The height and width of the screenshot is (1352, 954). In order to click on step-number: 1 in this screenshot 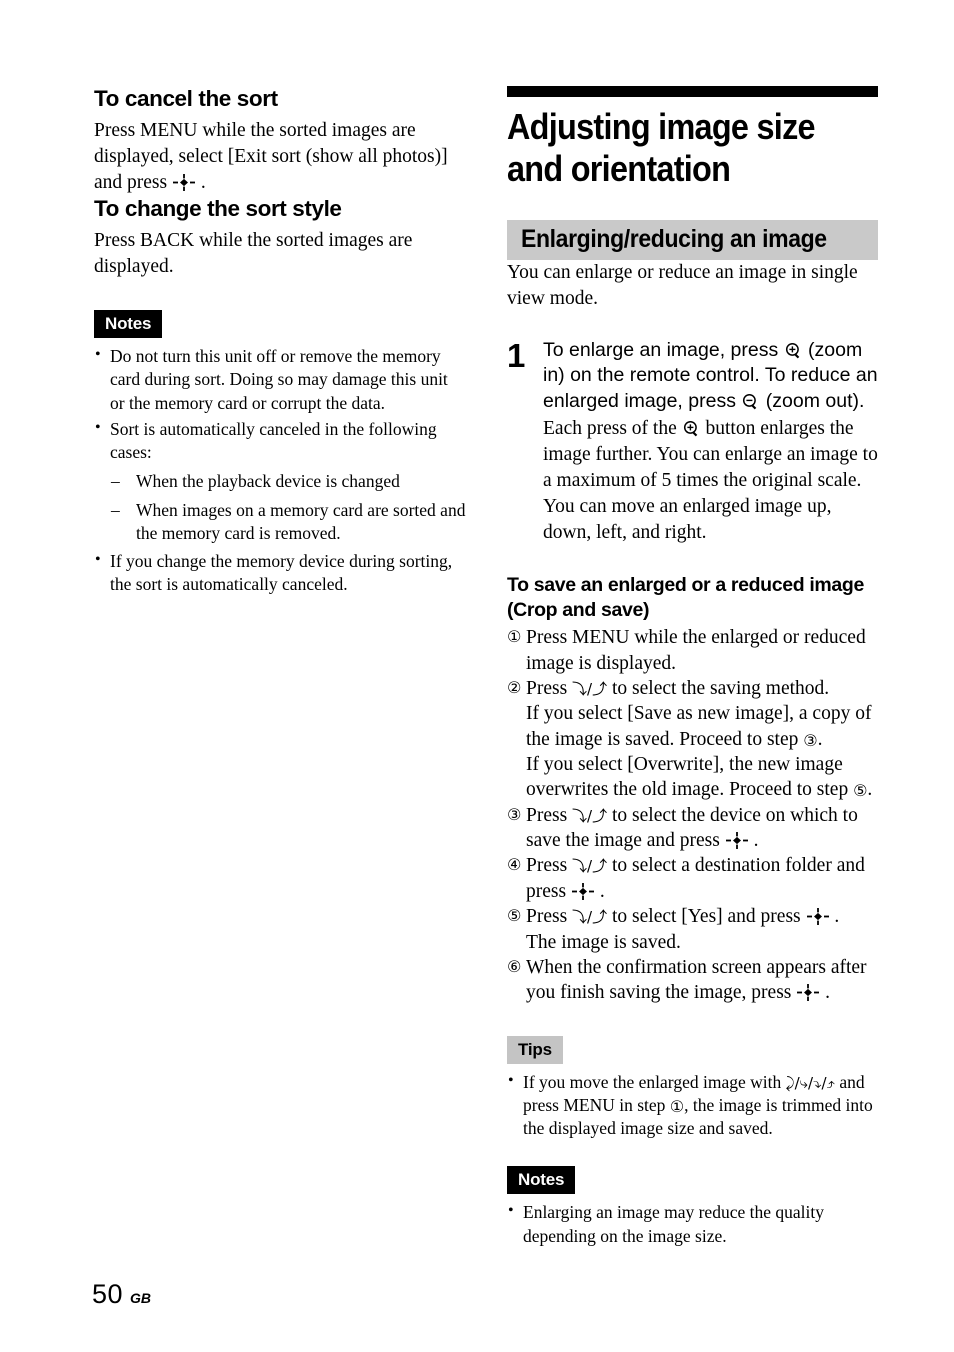, I will do `click(516, 355)`.